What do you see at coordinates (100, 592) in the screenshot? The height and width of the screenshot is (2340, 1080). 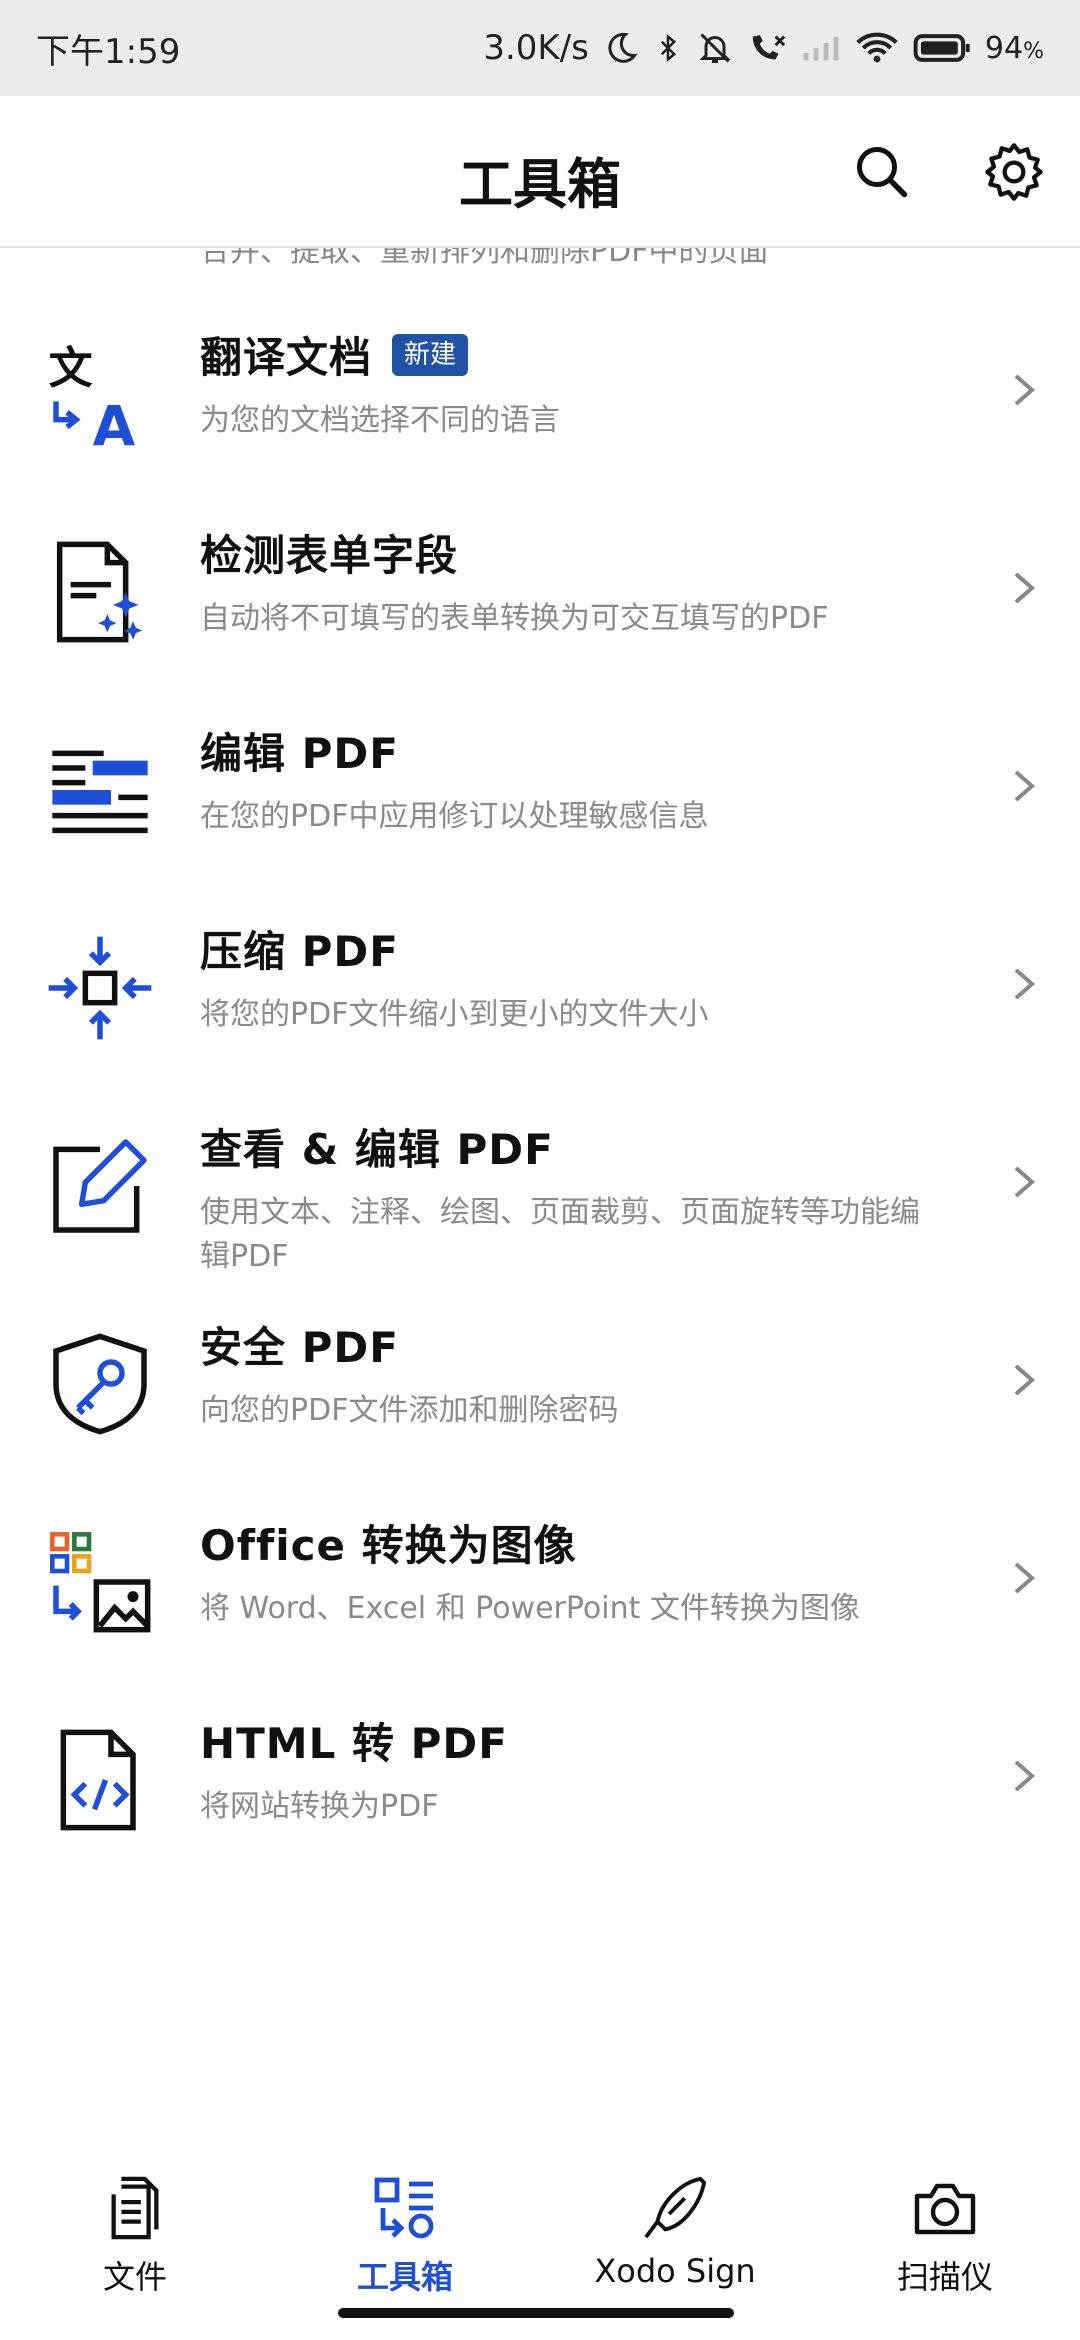 I see `form-detect-icon` at bounding box center [100, 592].